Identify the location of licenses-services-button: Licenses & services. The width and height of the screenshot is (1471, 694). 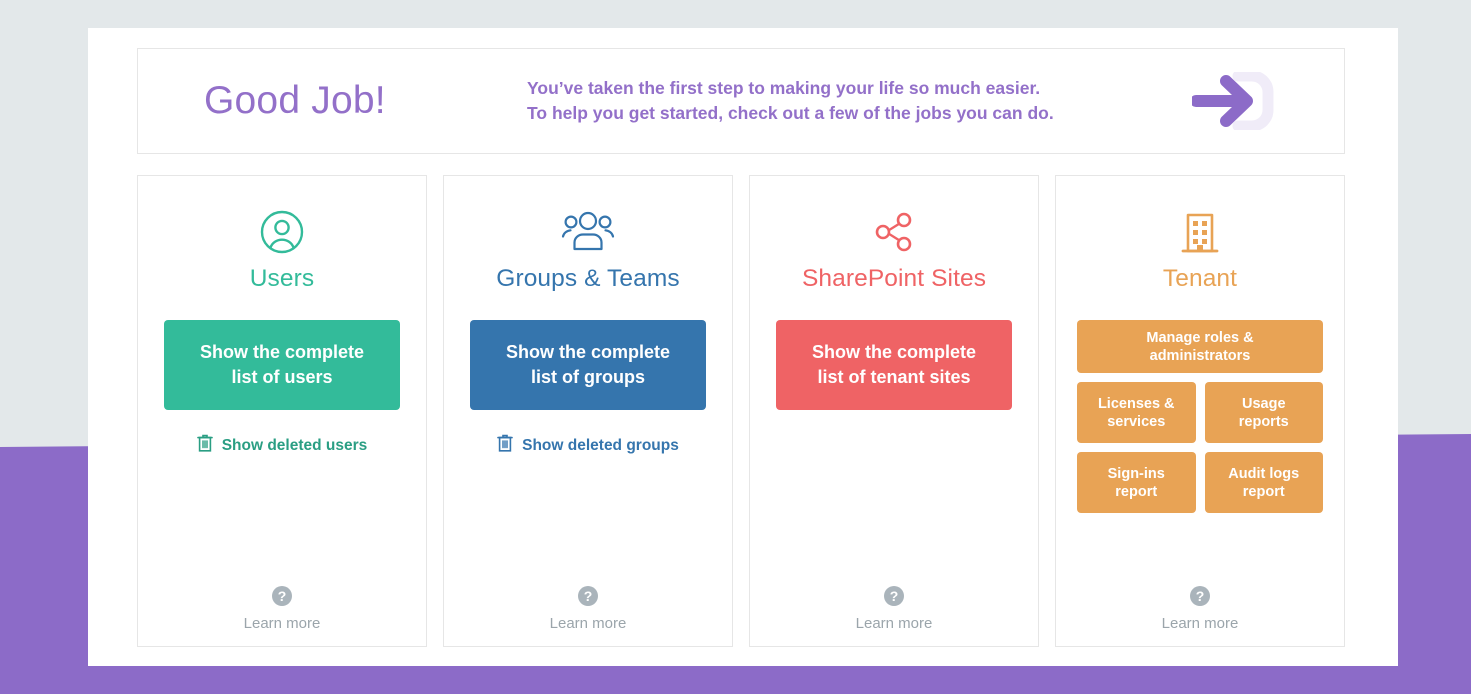
(1136, 412).